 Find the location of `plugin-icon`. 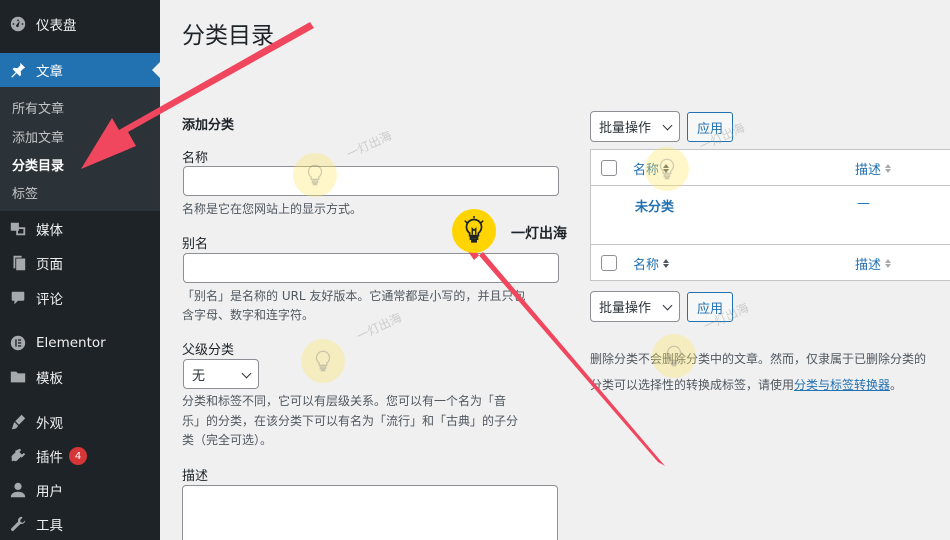

plugin-icon is located at coordinates (18, 456).